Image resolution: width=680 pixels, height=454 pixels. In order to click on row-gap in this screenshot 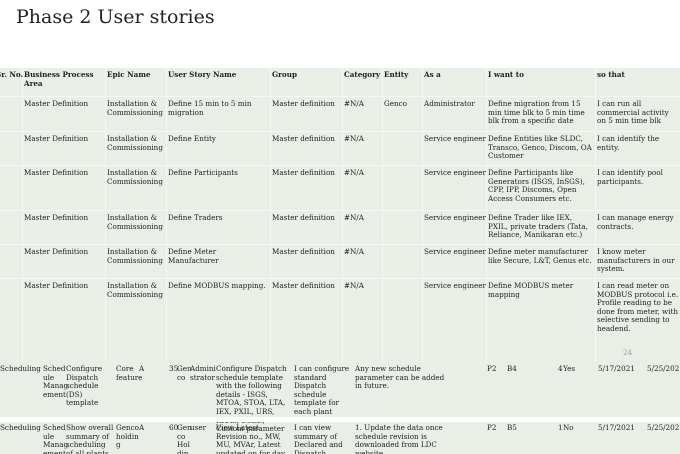, I will do `click(340, 419)`.